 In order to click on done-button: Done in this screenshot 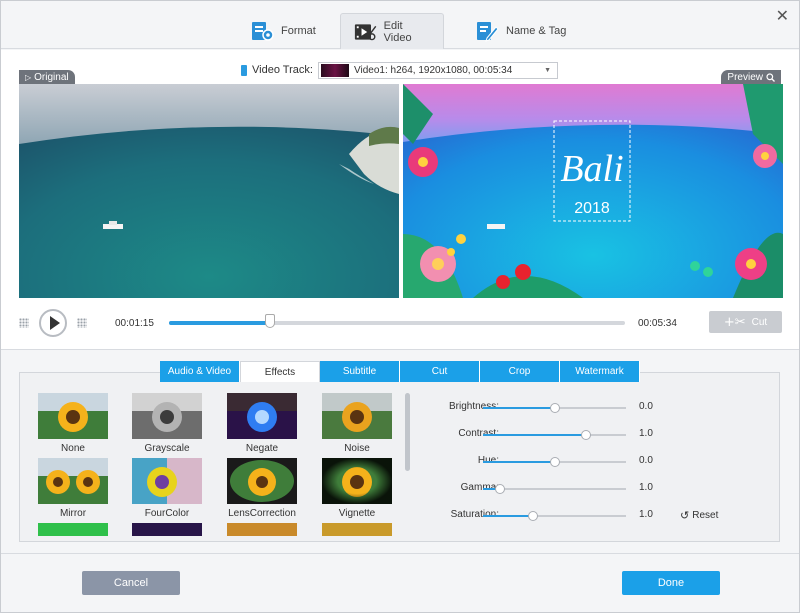, I will do `click(671, 583)`.